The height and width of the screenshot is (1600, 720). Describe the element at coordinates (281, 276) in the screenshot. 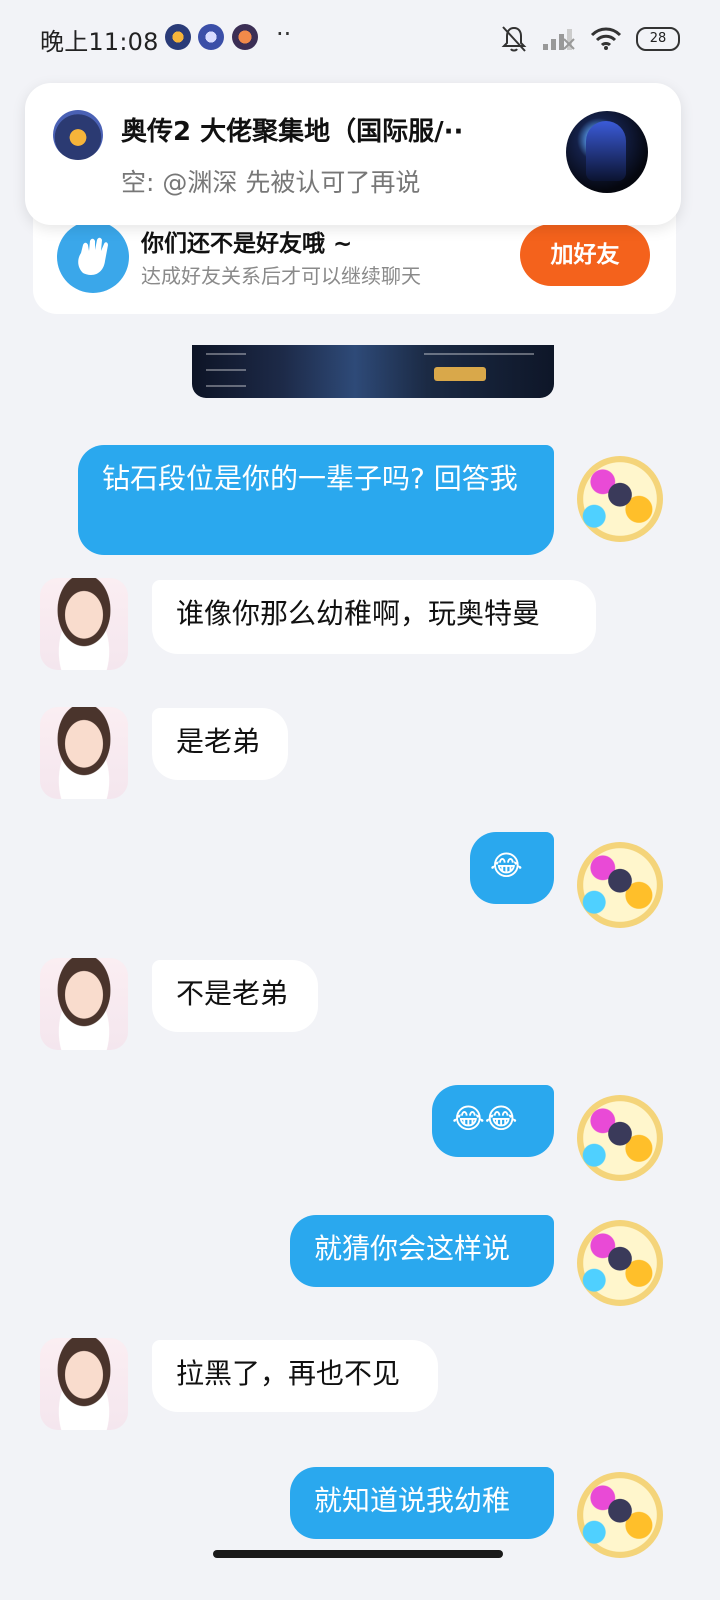

I see `friend-card-subtitle: 达成好友关系后才可以继续聊天` at that location.